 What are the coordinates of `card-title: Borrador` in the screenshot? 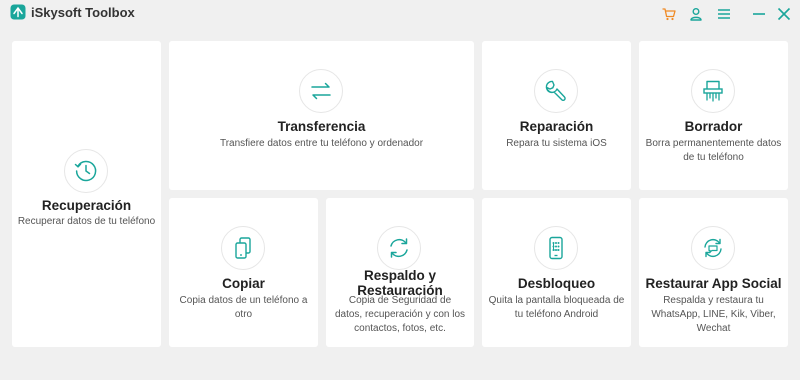 It's located at (713, 126).